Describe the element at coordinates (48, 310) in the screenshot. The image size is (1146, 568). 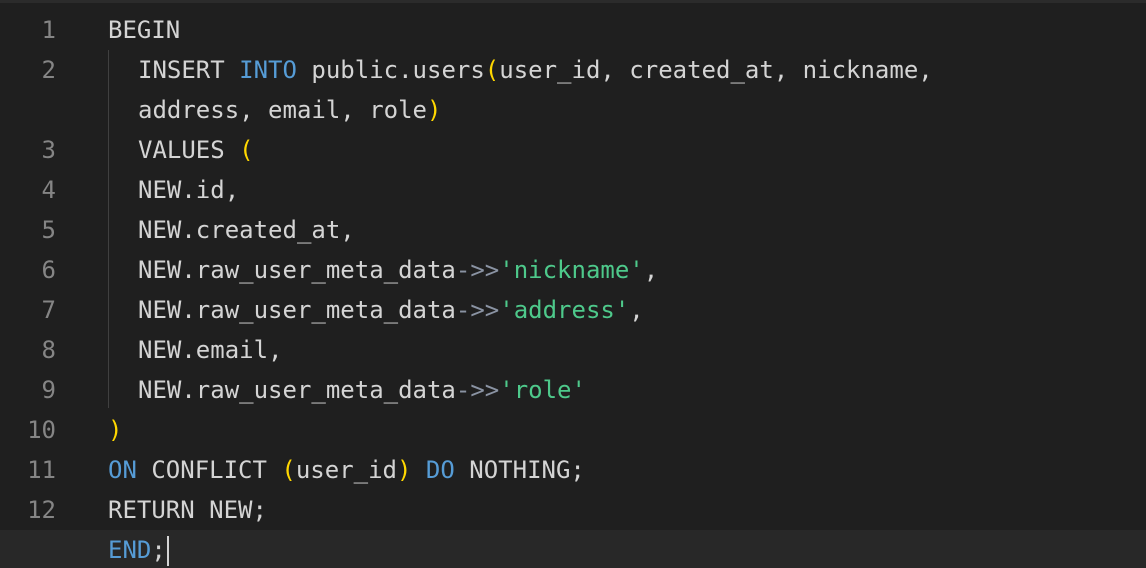
I see `line-number: 7` at that location.